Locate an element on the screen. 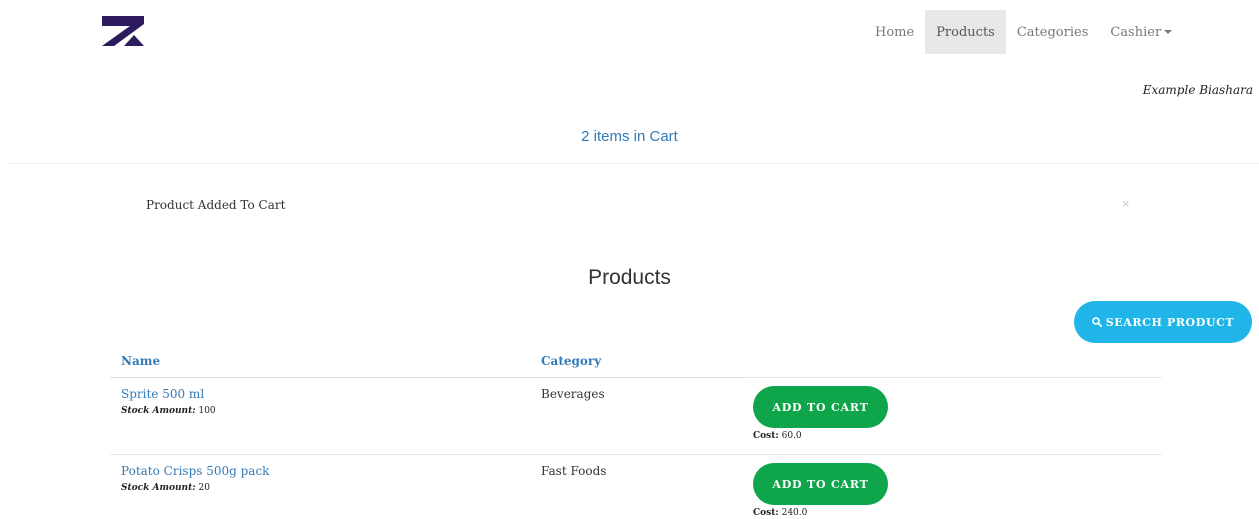 The width and height of the screenshot is (1259, 519). stock-amount: Stock Amount: 20 is located at coordinates (165, 488).